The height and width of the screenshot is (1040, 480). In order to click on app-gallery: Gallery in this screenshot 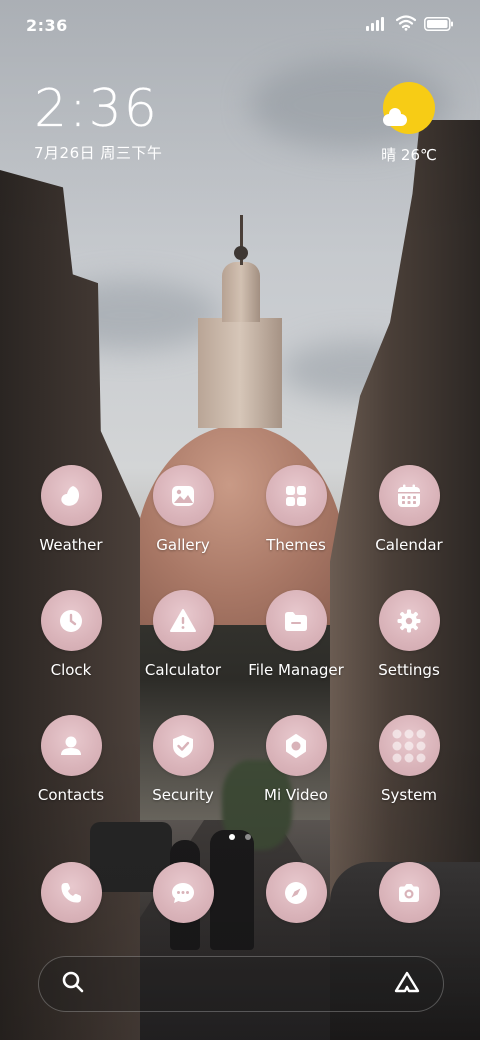, I will do `click(183, 517)`.